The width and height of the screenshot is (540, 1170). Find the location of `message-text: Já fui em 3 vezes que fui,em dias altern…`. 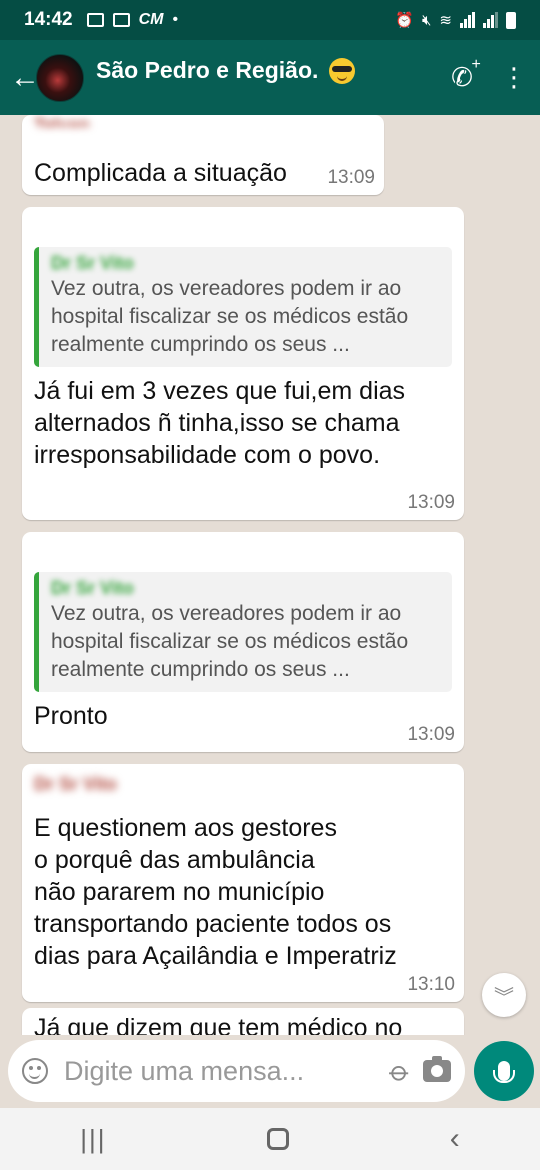

message-text: Já fui em 3 vezes que fui,em dias altern… is located at coordinates (220, 423).